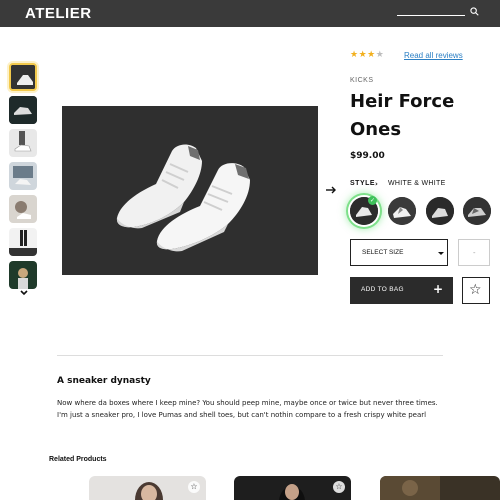 This screenshot has height=500, width=500. I want to click on style-value: WHITE & WHITE, so click(417, 183).